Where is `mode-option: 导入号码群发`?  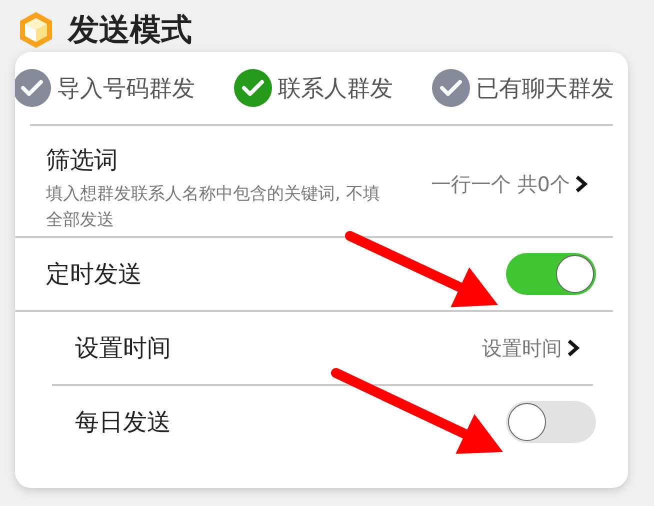
mode-option: 导入号码群发 is located at coordinates (105, 88).